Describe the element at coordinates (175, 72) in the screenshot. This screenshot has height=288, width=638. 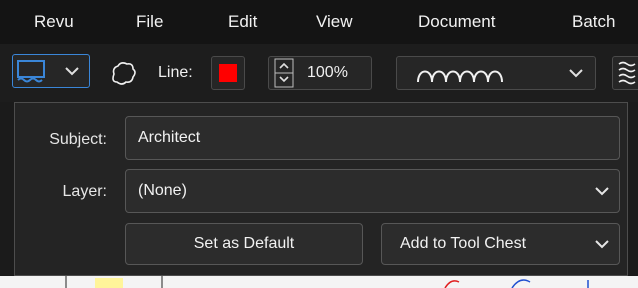
I see `line-label: Line:` at that location.